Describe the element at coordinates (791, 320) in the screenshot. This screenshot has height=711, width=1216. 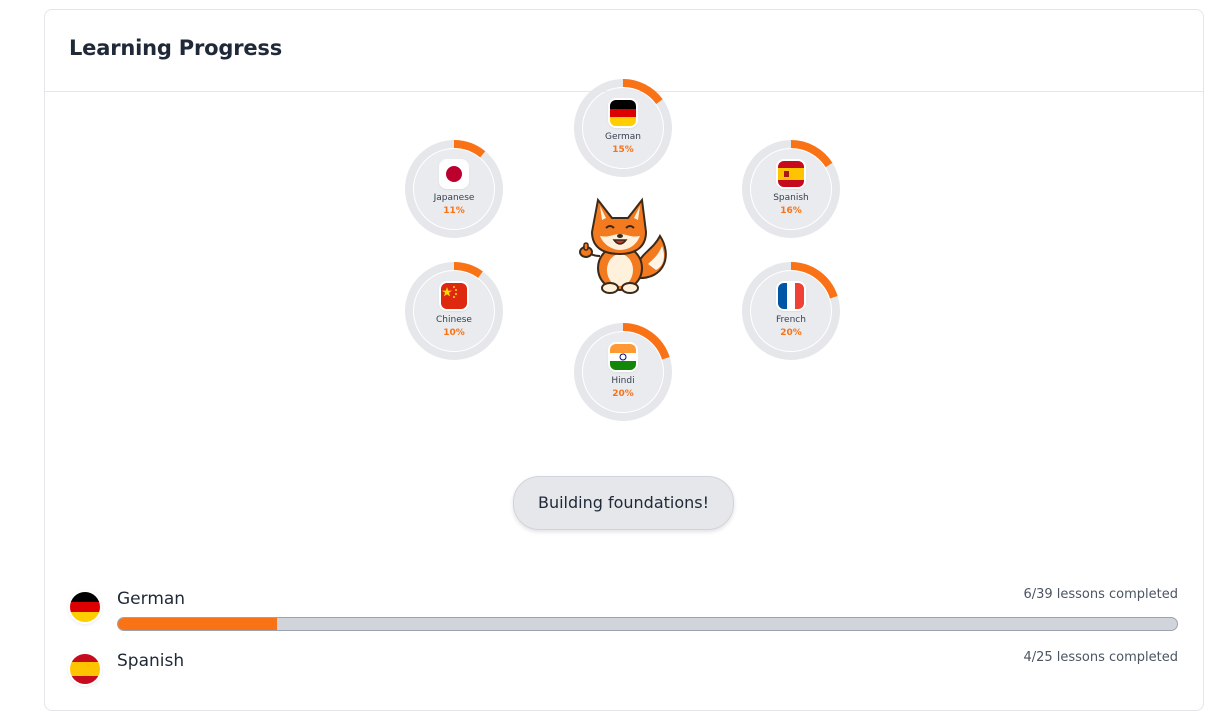
I see `language-name: French` at that location.